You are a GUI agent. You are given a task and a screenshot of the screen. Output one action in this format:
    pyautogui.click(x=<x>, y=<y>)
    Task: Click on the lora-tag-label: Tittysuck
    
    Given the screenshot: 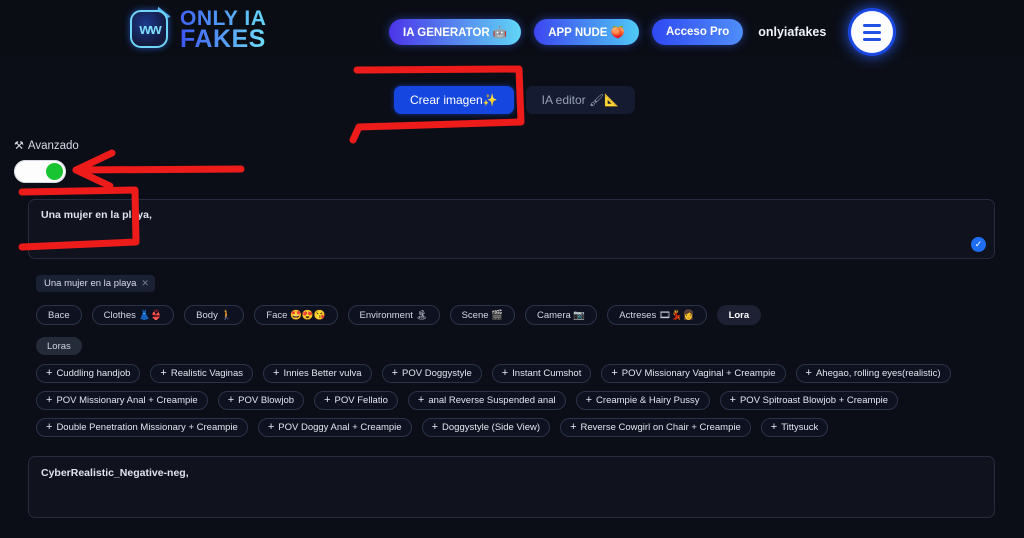 What is the action you would take?
    pyautogui.click(x=800, y=427)
    